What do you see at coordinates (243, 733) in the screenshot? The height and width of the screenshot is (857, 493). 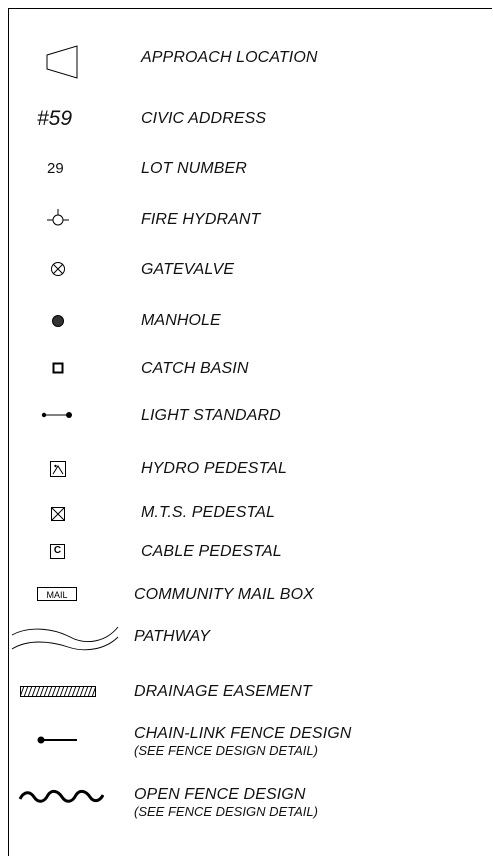 I see `legend-label-chain-link-fence: CHAIN-LINK FENCE DESIGN` at bounding box center [243, 733].